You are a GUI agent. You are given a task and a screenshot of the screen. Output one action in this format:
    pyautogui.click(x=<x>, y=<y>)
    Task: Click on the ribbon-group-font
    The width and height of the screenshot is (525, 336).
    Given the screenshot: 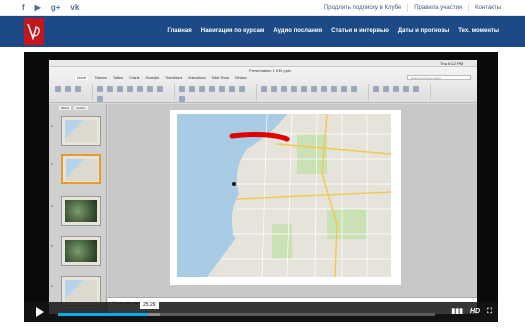 What is the action you would take?
    pyautogui.click(x=135, y=93)
    